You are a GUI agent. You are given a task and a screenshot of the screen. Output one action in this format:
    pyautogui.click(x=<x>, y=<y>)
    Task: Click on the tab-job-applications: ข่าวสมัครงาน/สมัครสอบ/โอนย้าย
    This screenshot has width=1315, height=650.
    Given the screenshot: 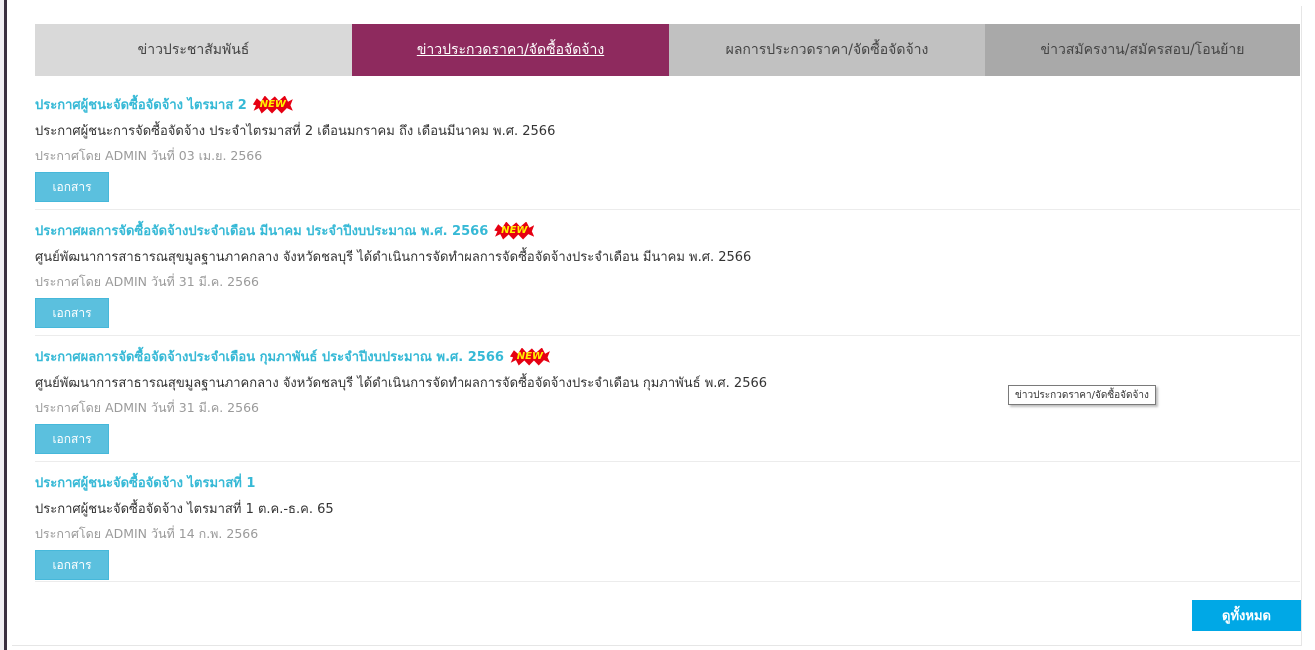 What is the action you would take?
    pyautogui.click(x=1142, y=50)
    